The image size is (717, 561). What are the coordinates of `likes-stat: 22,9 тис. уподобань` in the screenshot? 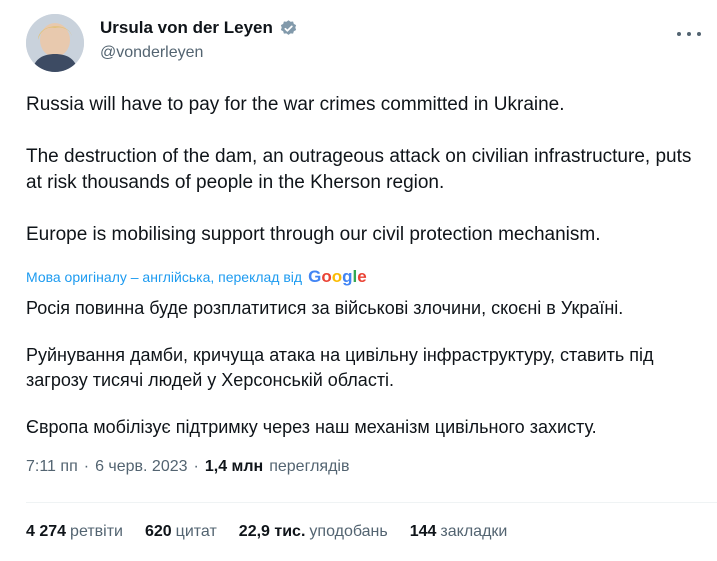 It's located at (313, 532).